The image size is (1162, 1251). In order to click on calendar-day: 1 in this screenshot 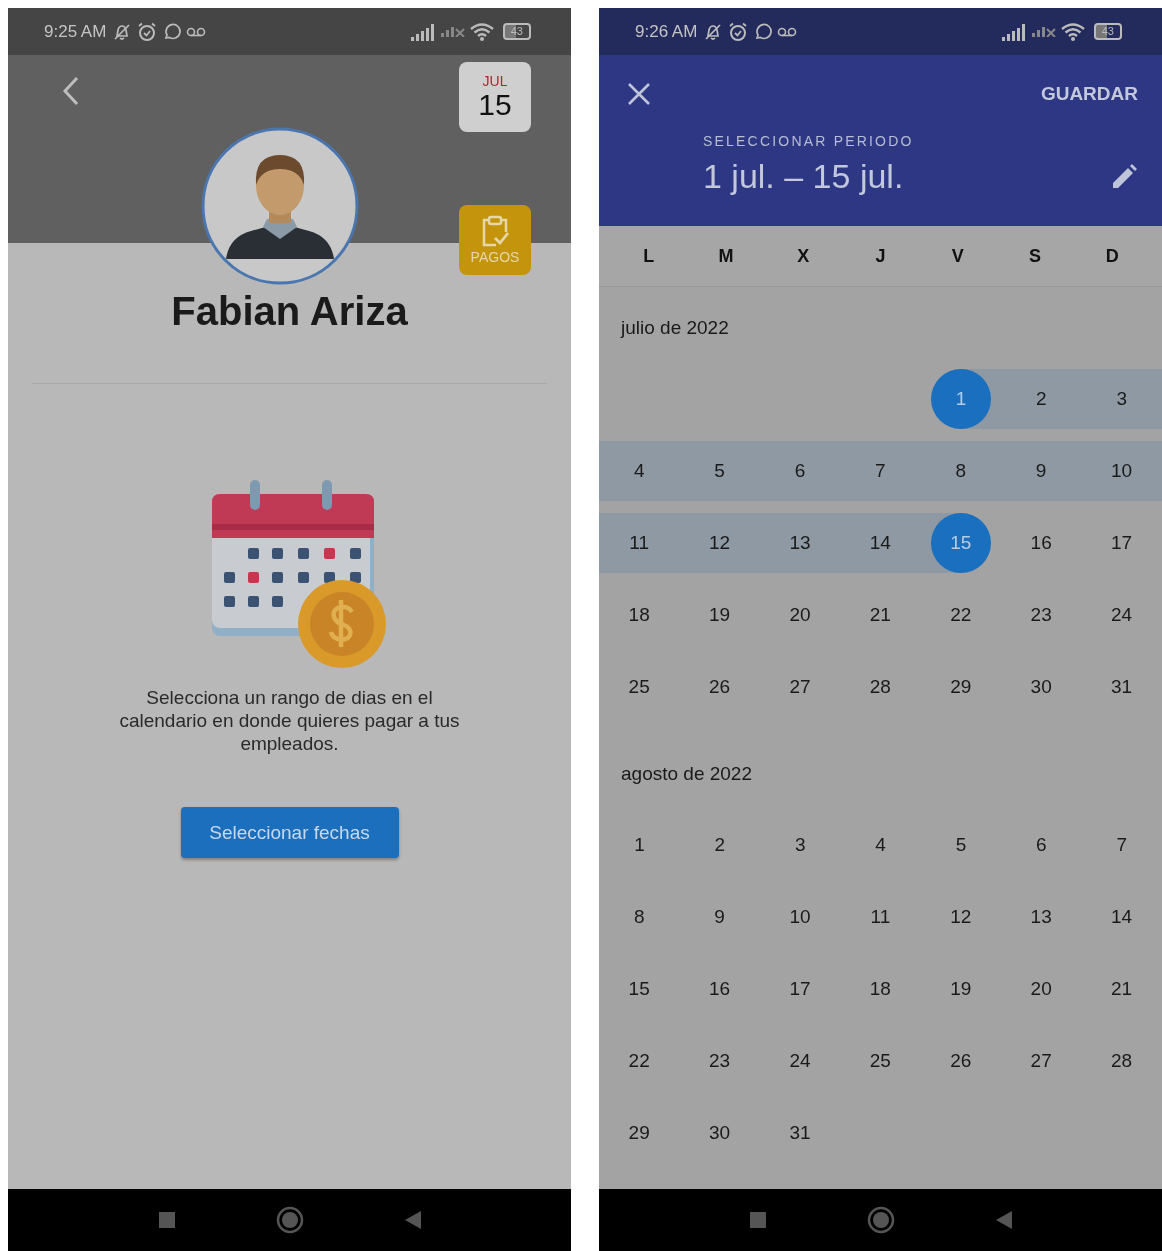, I will do `click(639, 845)`.